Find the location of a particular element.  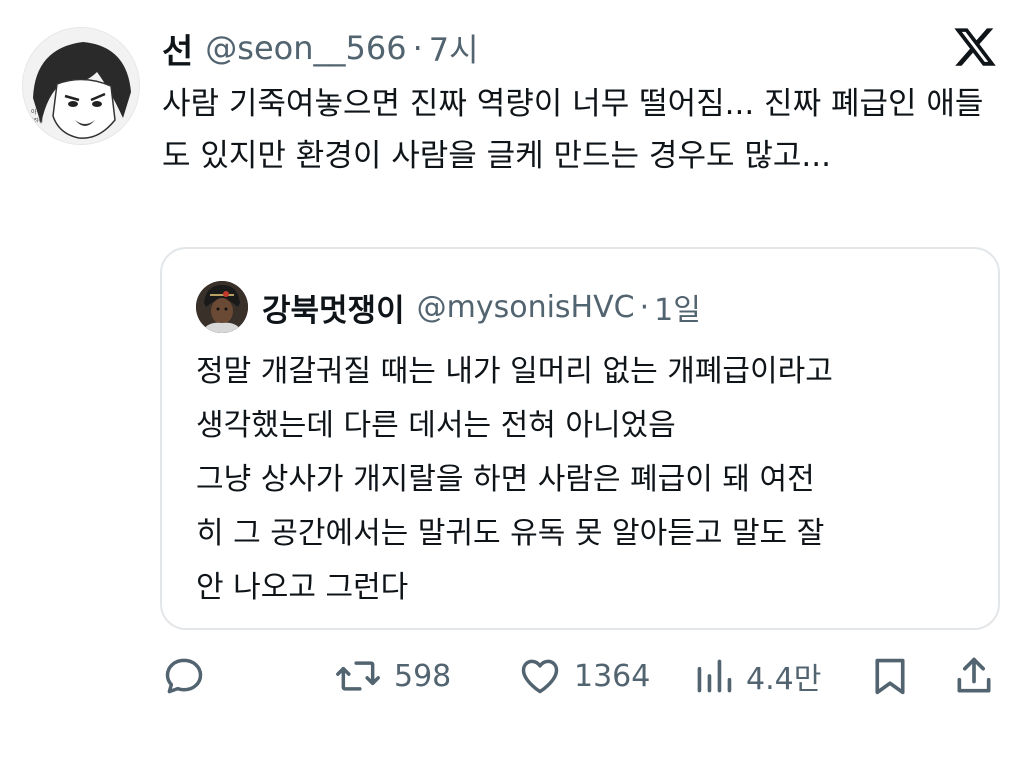

views-count: 4.4만 is located at coordinates (784, 679).